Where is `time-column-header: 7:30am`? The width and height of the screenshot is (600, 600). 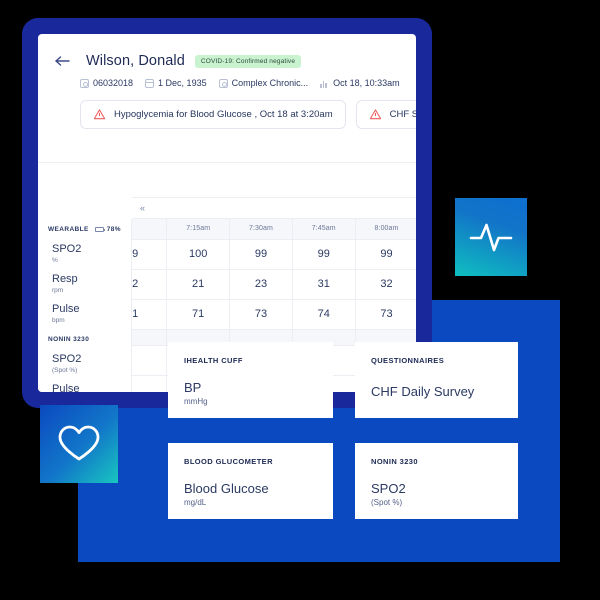
time-column-header: 7:30am is located at coordinates (261, 229).